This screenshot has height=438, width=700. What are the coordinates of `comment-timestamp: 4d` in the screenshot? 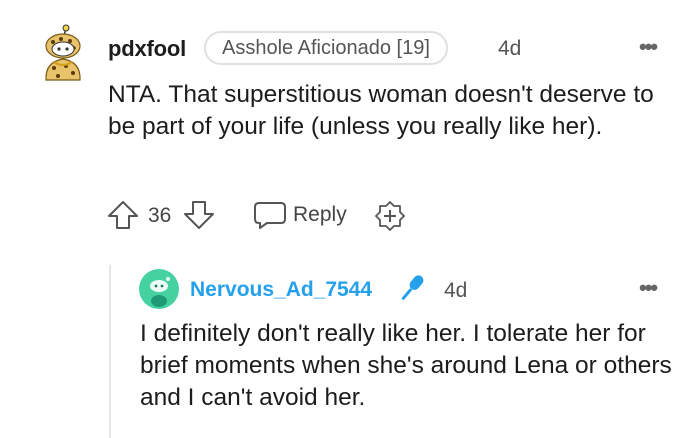 It's located at (510, 48).